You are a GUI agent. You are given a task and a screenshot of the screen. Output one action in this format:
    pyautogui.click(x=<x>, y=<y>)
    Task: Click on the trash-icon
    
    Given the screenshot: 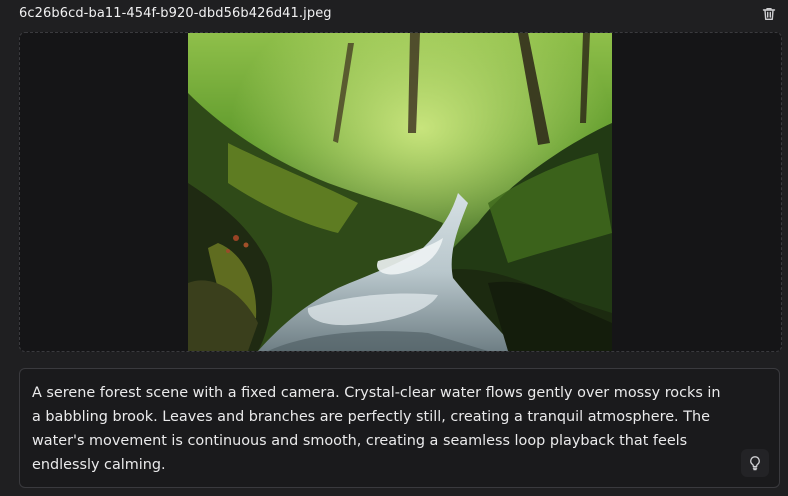 What is the action you would take?
    pyautogui.click(x=769, y=14)
    